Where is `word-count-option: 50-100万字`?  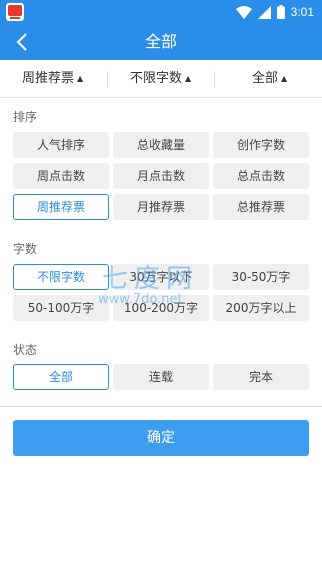
word-count-option: 50-100万字 is located at coordinates (61, 308).